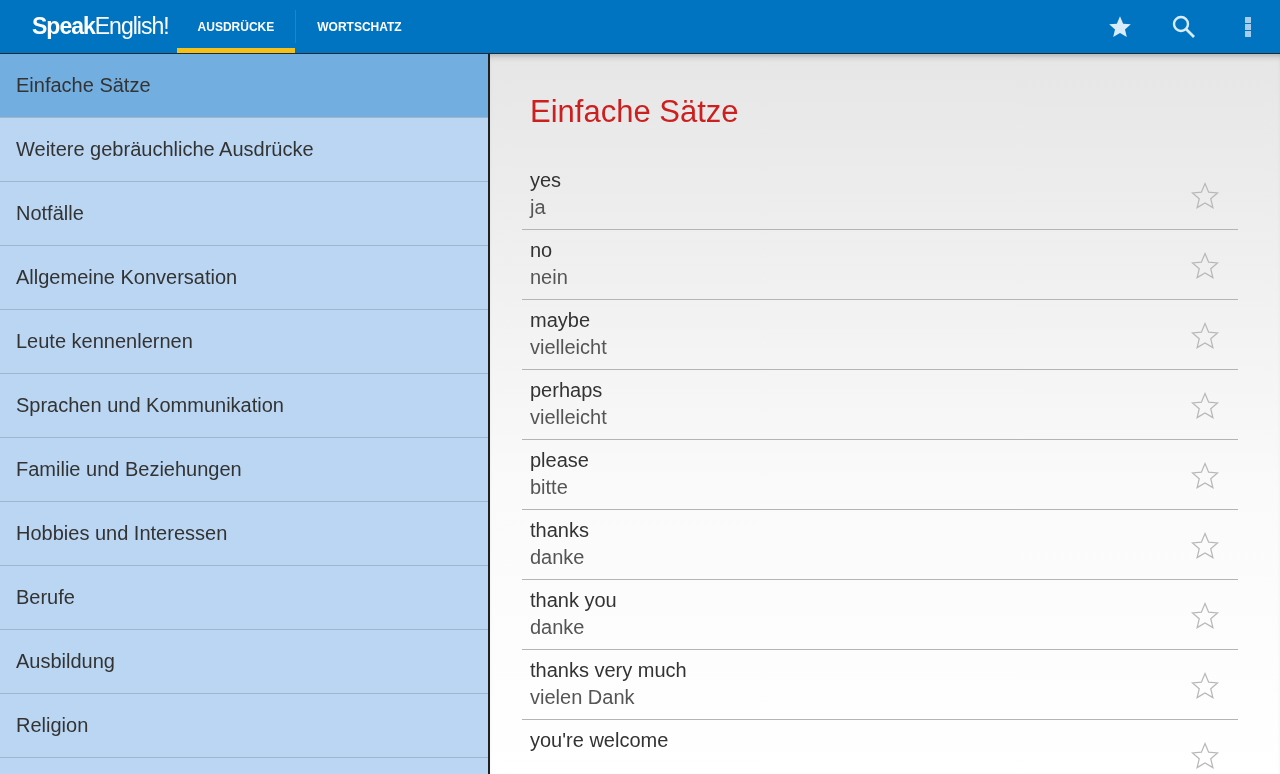 The width and height of the screenshot is (1280, 774). Describe the element at coordinates (244, 726) in the screenshot. I see `category-item: Religion` at that location.